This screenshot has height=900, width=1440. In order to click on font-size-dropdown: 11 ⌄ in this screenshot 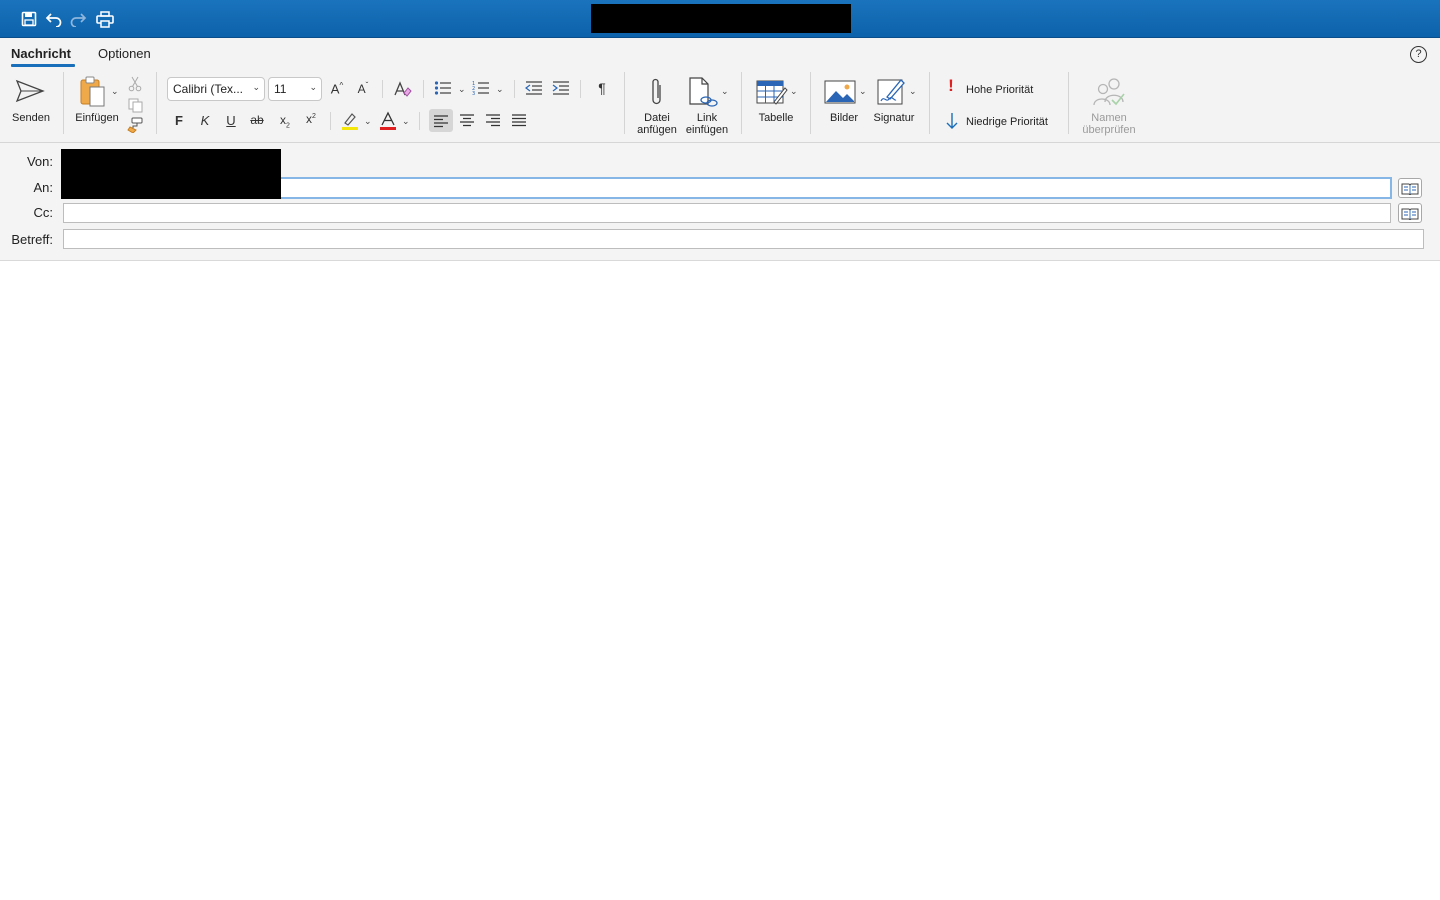, I will do `click(295, 89)`.